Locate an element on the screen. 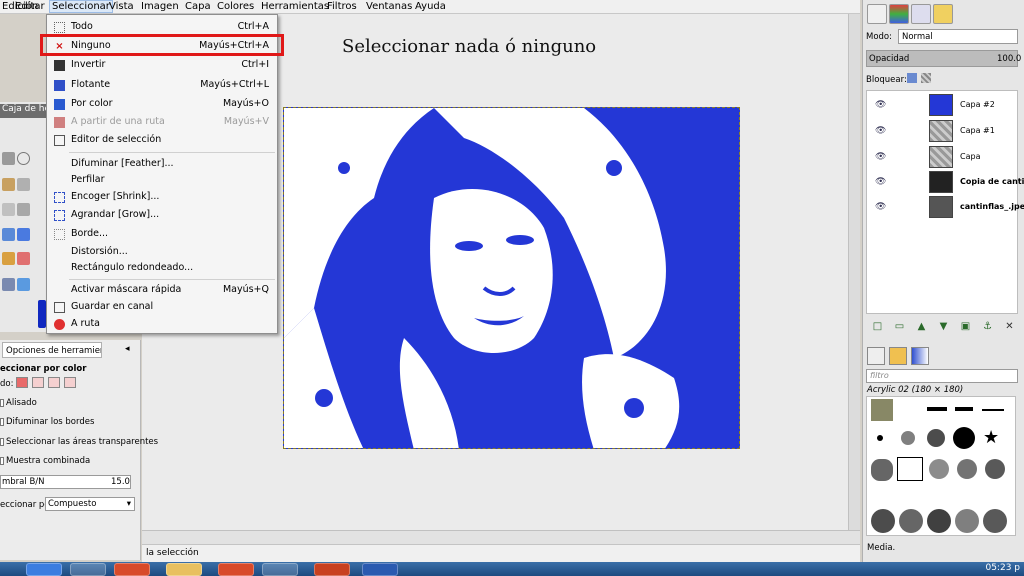  mode-subtract-button is located at coordinates (54, 382).